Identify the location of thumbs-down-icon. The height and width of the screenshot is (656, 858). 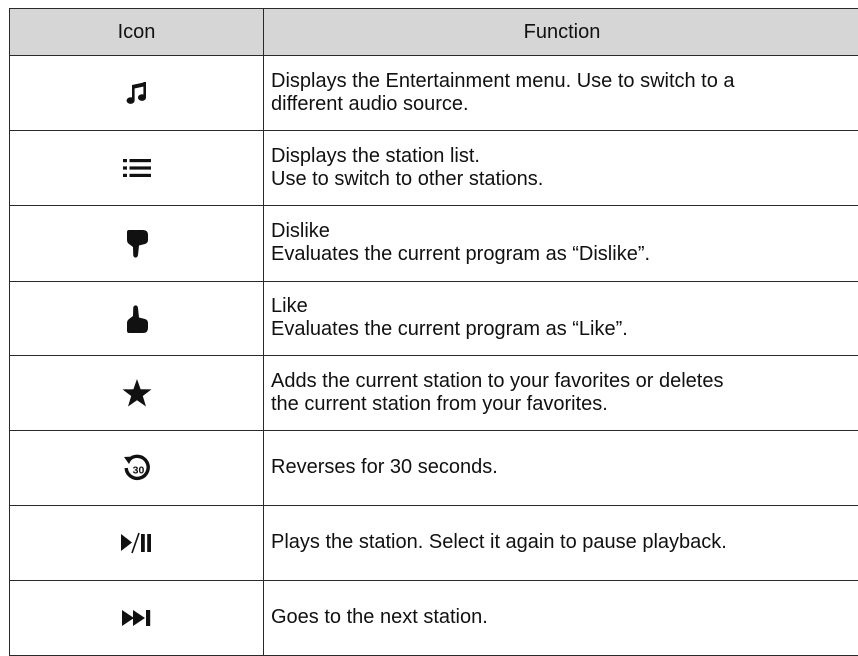
(137, 243).